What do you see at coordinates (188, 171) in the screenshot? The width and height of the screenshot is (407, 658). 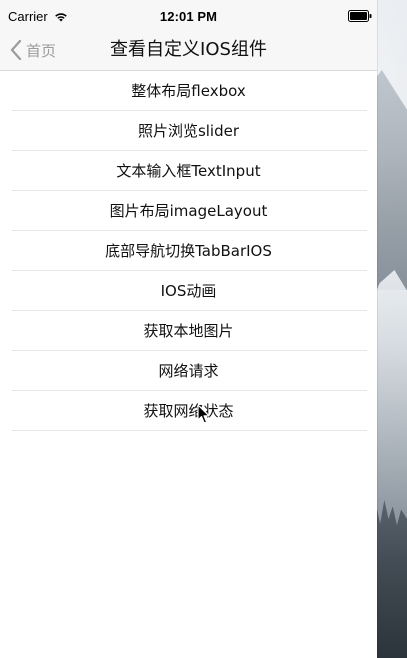 I see `list-item-textinput: 文本输入框TextInput` at bounding box center [188, 171].